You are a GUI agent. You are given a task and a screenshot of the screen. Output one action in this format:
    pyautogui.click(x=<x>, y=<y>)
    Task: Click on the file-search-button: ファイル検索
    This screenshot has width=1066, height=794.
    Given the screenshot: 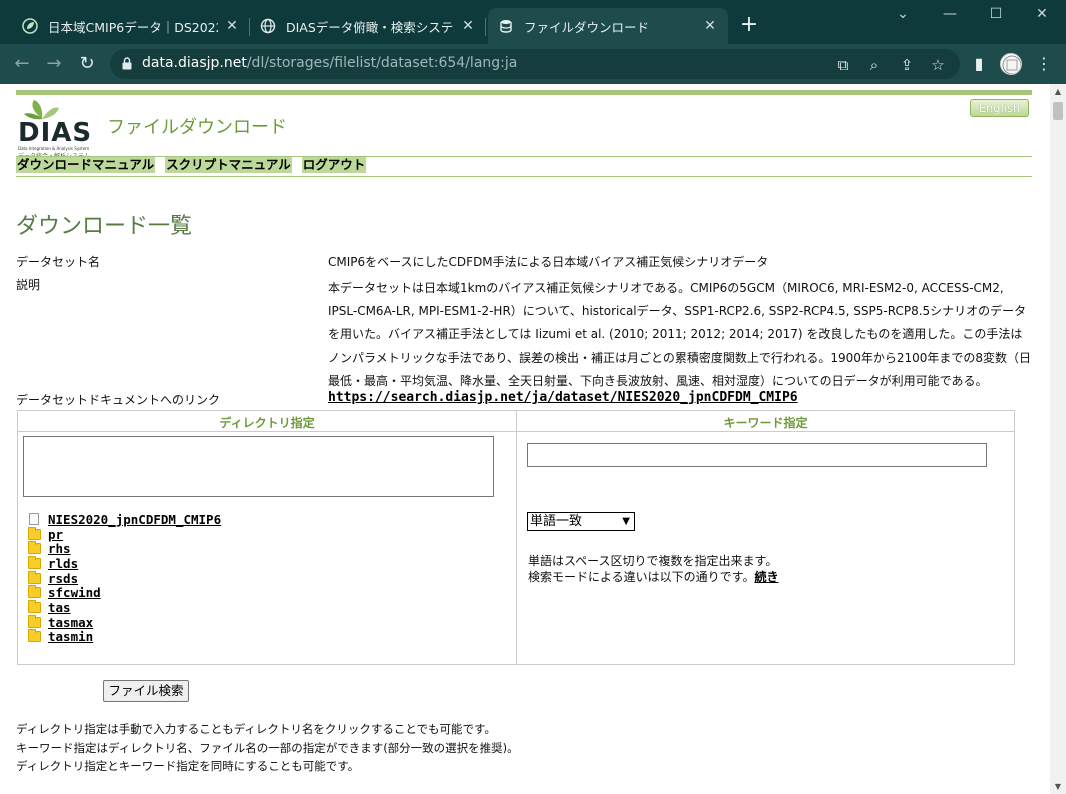 What is the action you would take?
    pyautogui.click(x=146, y=691)
    